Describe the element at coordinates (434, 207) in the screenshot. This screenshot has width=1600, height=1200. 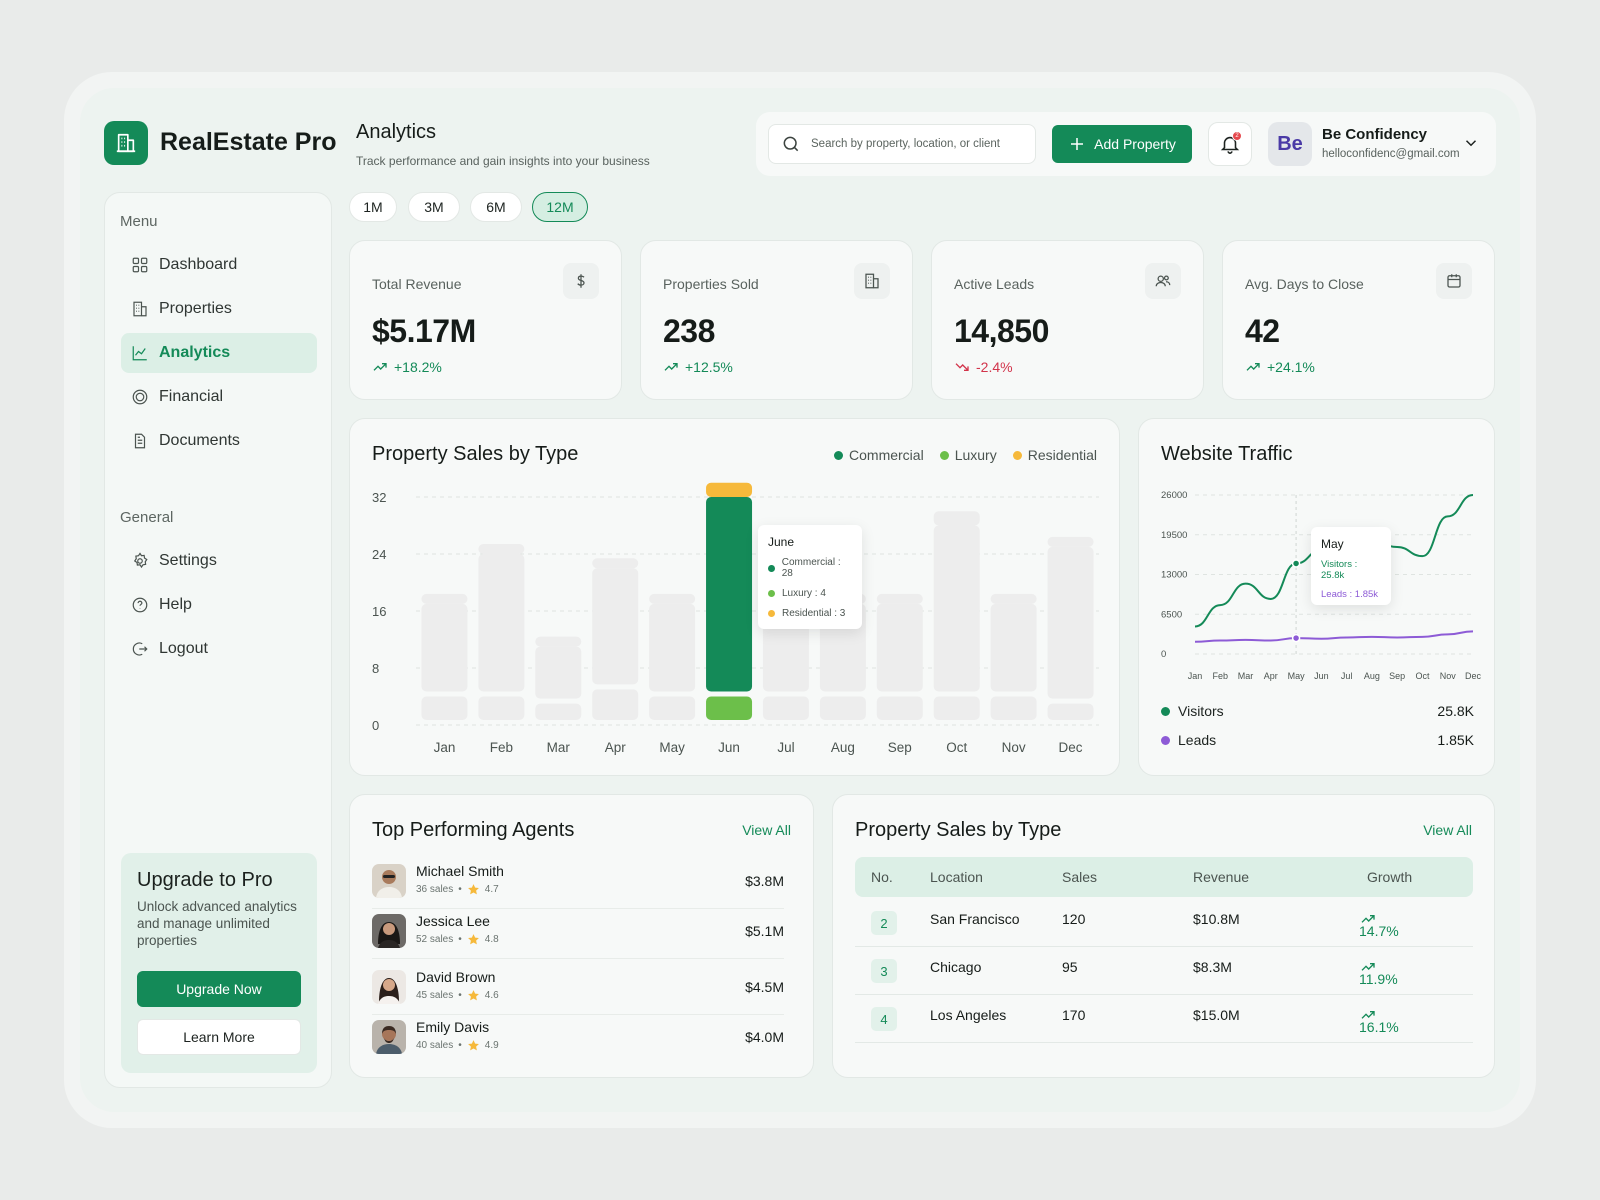
I see `period-3m: 3M` at that location.